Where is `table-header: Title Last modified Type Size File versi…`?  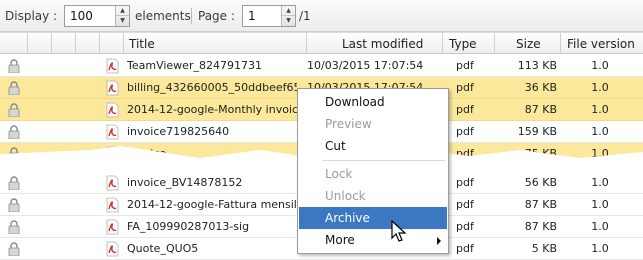 table-header: Title Last modified Type Size File versi… is located at coordinates (321, 43).